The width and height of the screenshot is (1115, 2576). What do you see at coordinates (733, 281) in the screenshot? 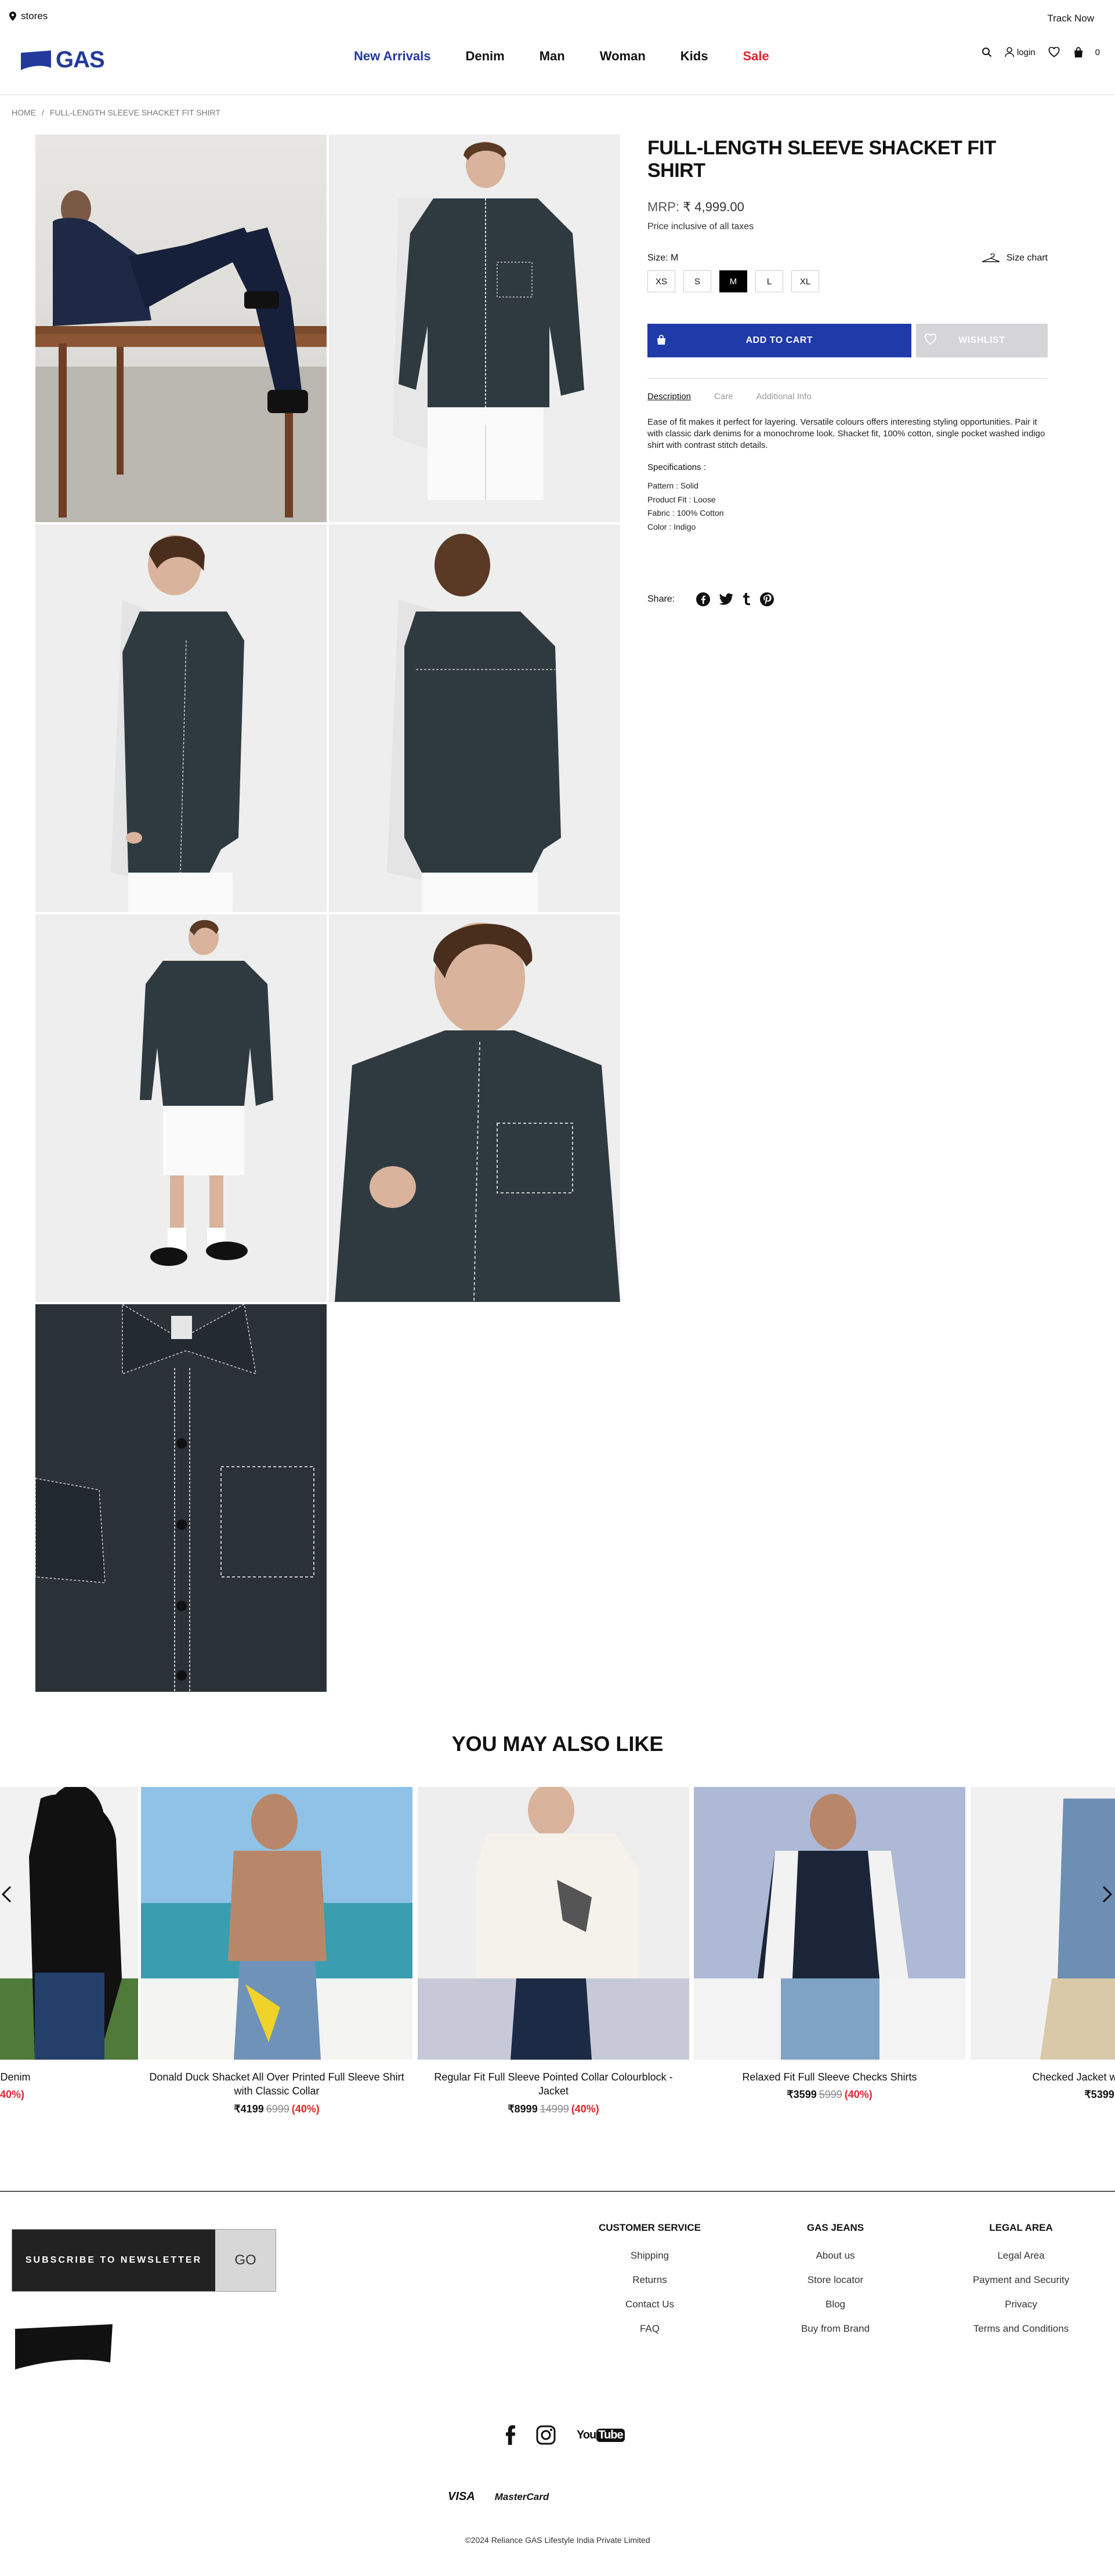
I see `size-option-m: M` at bounding box center [733, 281].